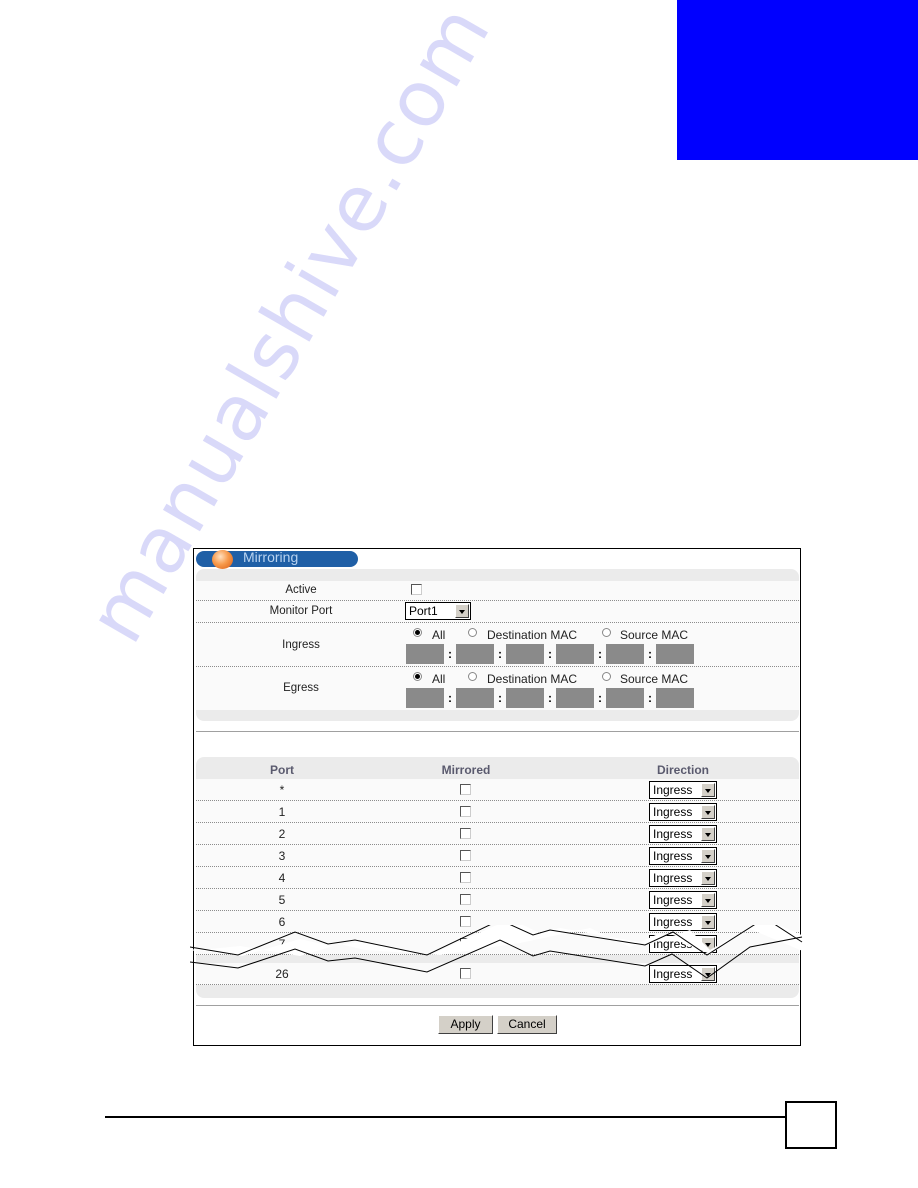 The height and width of the screenshot is (1188, 918). Describe the element at coordinates (682, 770) in the screenshot. I see `header-direction: Direction` at that location.